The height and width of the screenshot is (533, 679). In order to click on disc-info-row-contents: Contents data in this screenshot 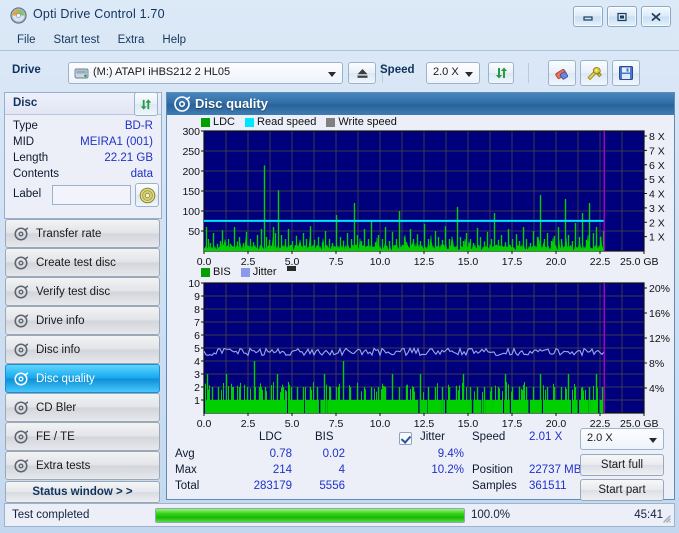, I will do `click(83, 176)`.